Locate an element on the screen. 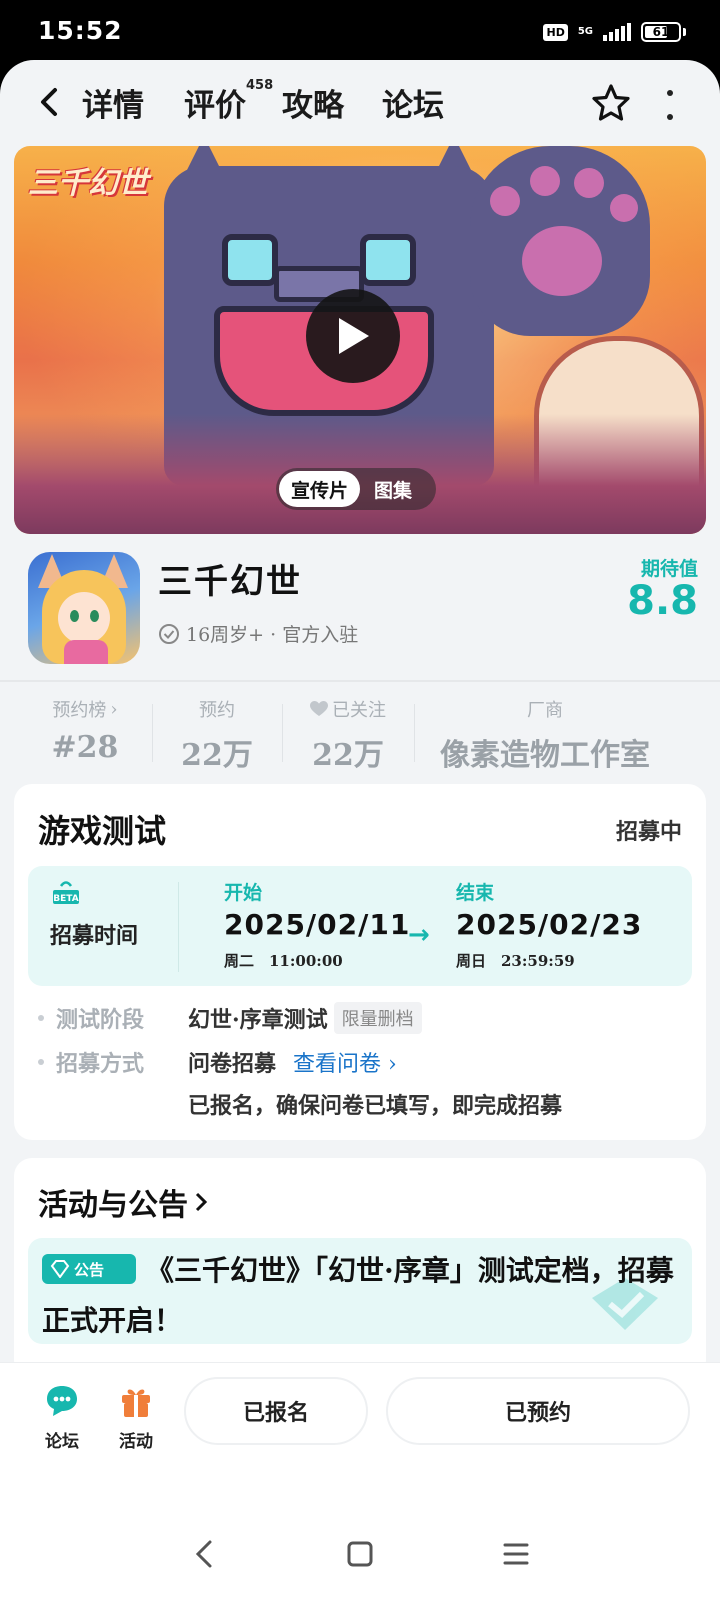 The height and width of the screenshot is (1601, 720). announcement-text: 《三千幻世》「幻世·序章」测试定档，招募正式开启！ is located at coordinates (358, 1295).